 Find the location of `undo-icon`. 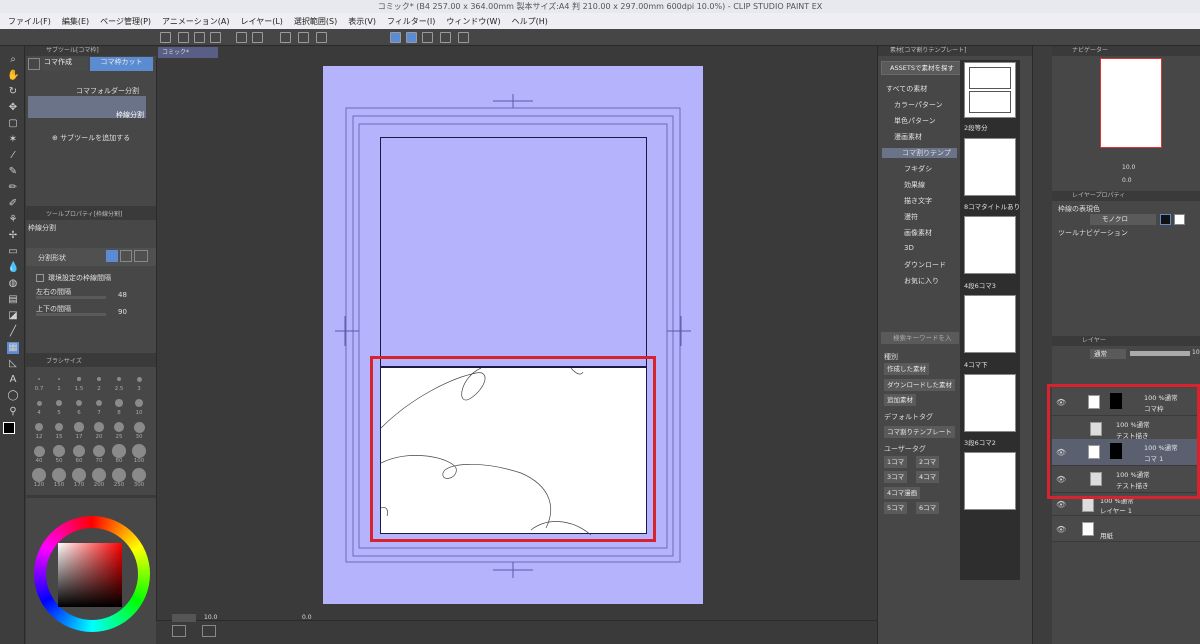

undo-icon is located at coordinates (241, 37).